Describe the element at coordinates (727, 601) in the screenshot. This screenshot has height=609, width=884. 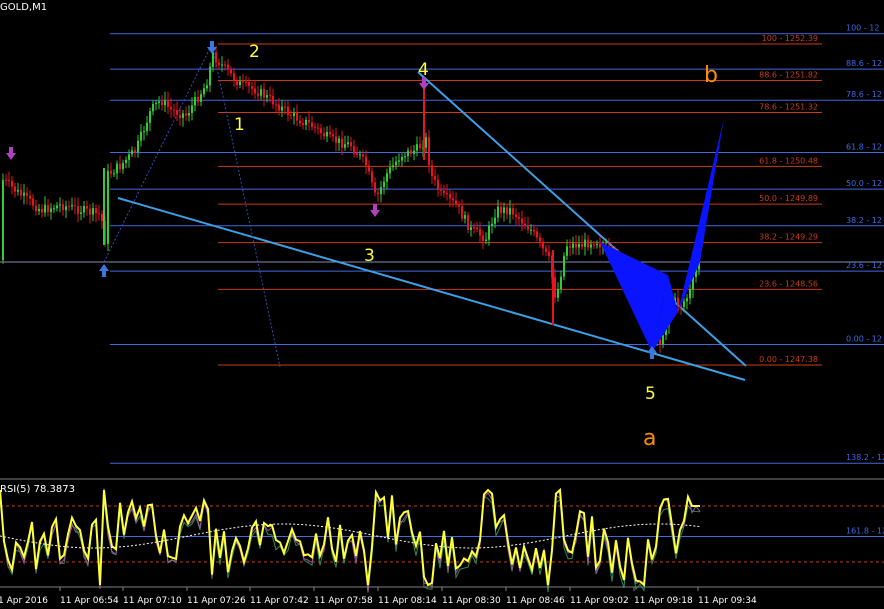
I see `axis-tick-label: 11 Apr 09:34` at that location.